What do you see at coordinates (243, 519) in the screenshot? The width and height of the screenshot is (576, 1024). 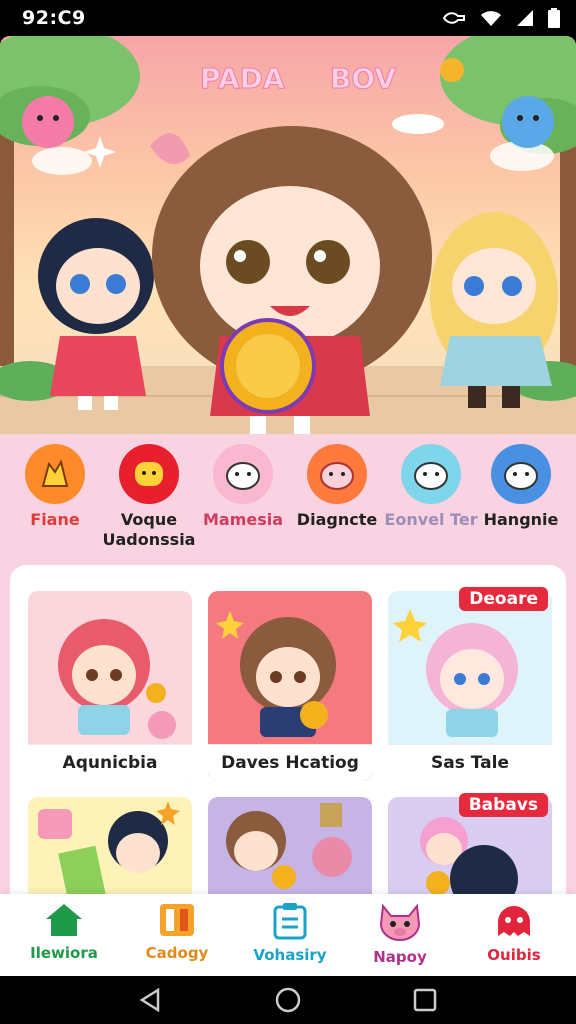 I see `category-label-3: Mamesia` at bounding box center [243, 519].